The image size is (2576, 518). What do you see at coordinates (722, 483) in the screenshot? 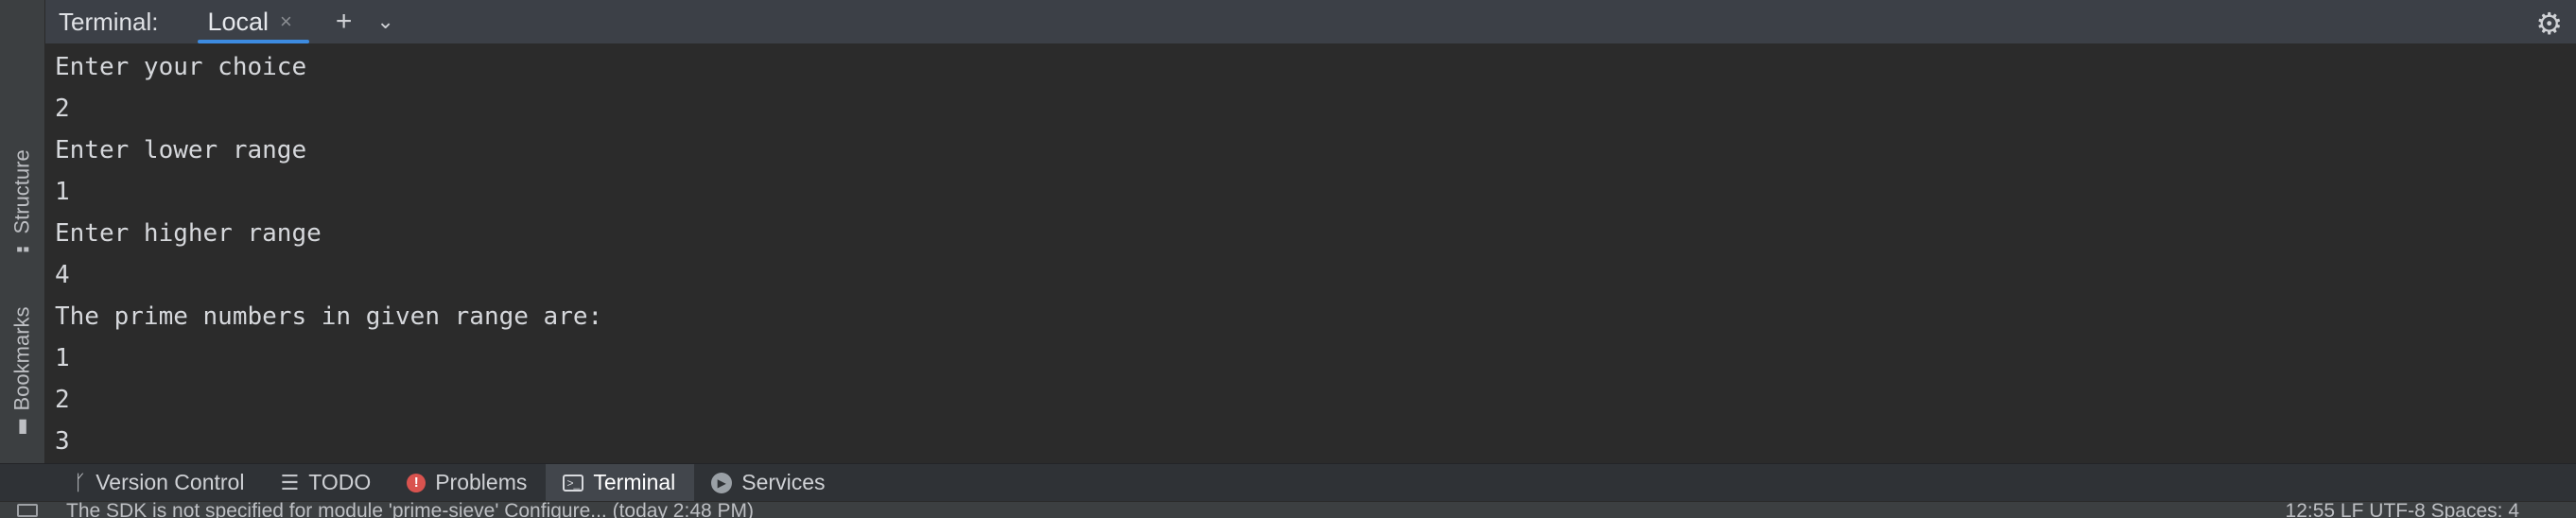
I see `services-icon: ▶` at bounding box center [722, 483].